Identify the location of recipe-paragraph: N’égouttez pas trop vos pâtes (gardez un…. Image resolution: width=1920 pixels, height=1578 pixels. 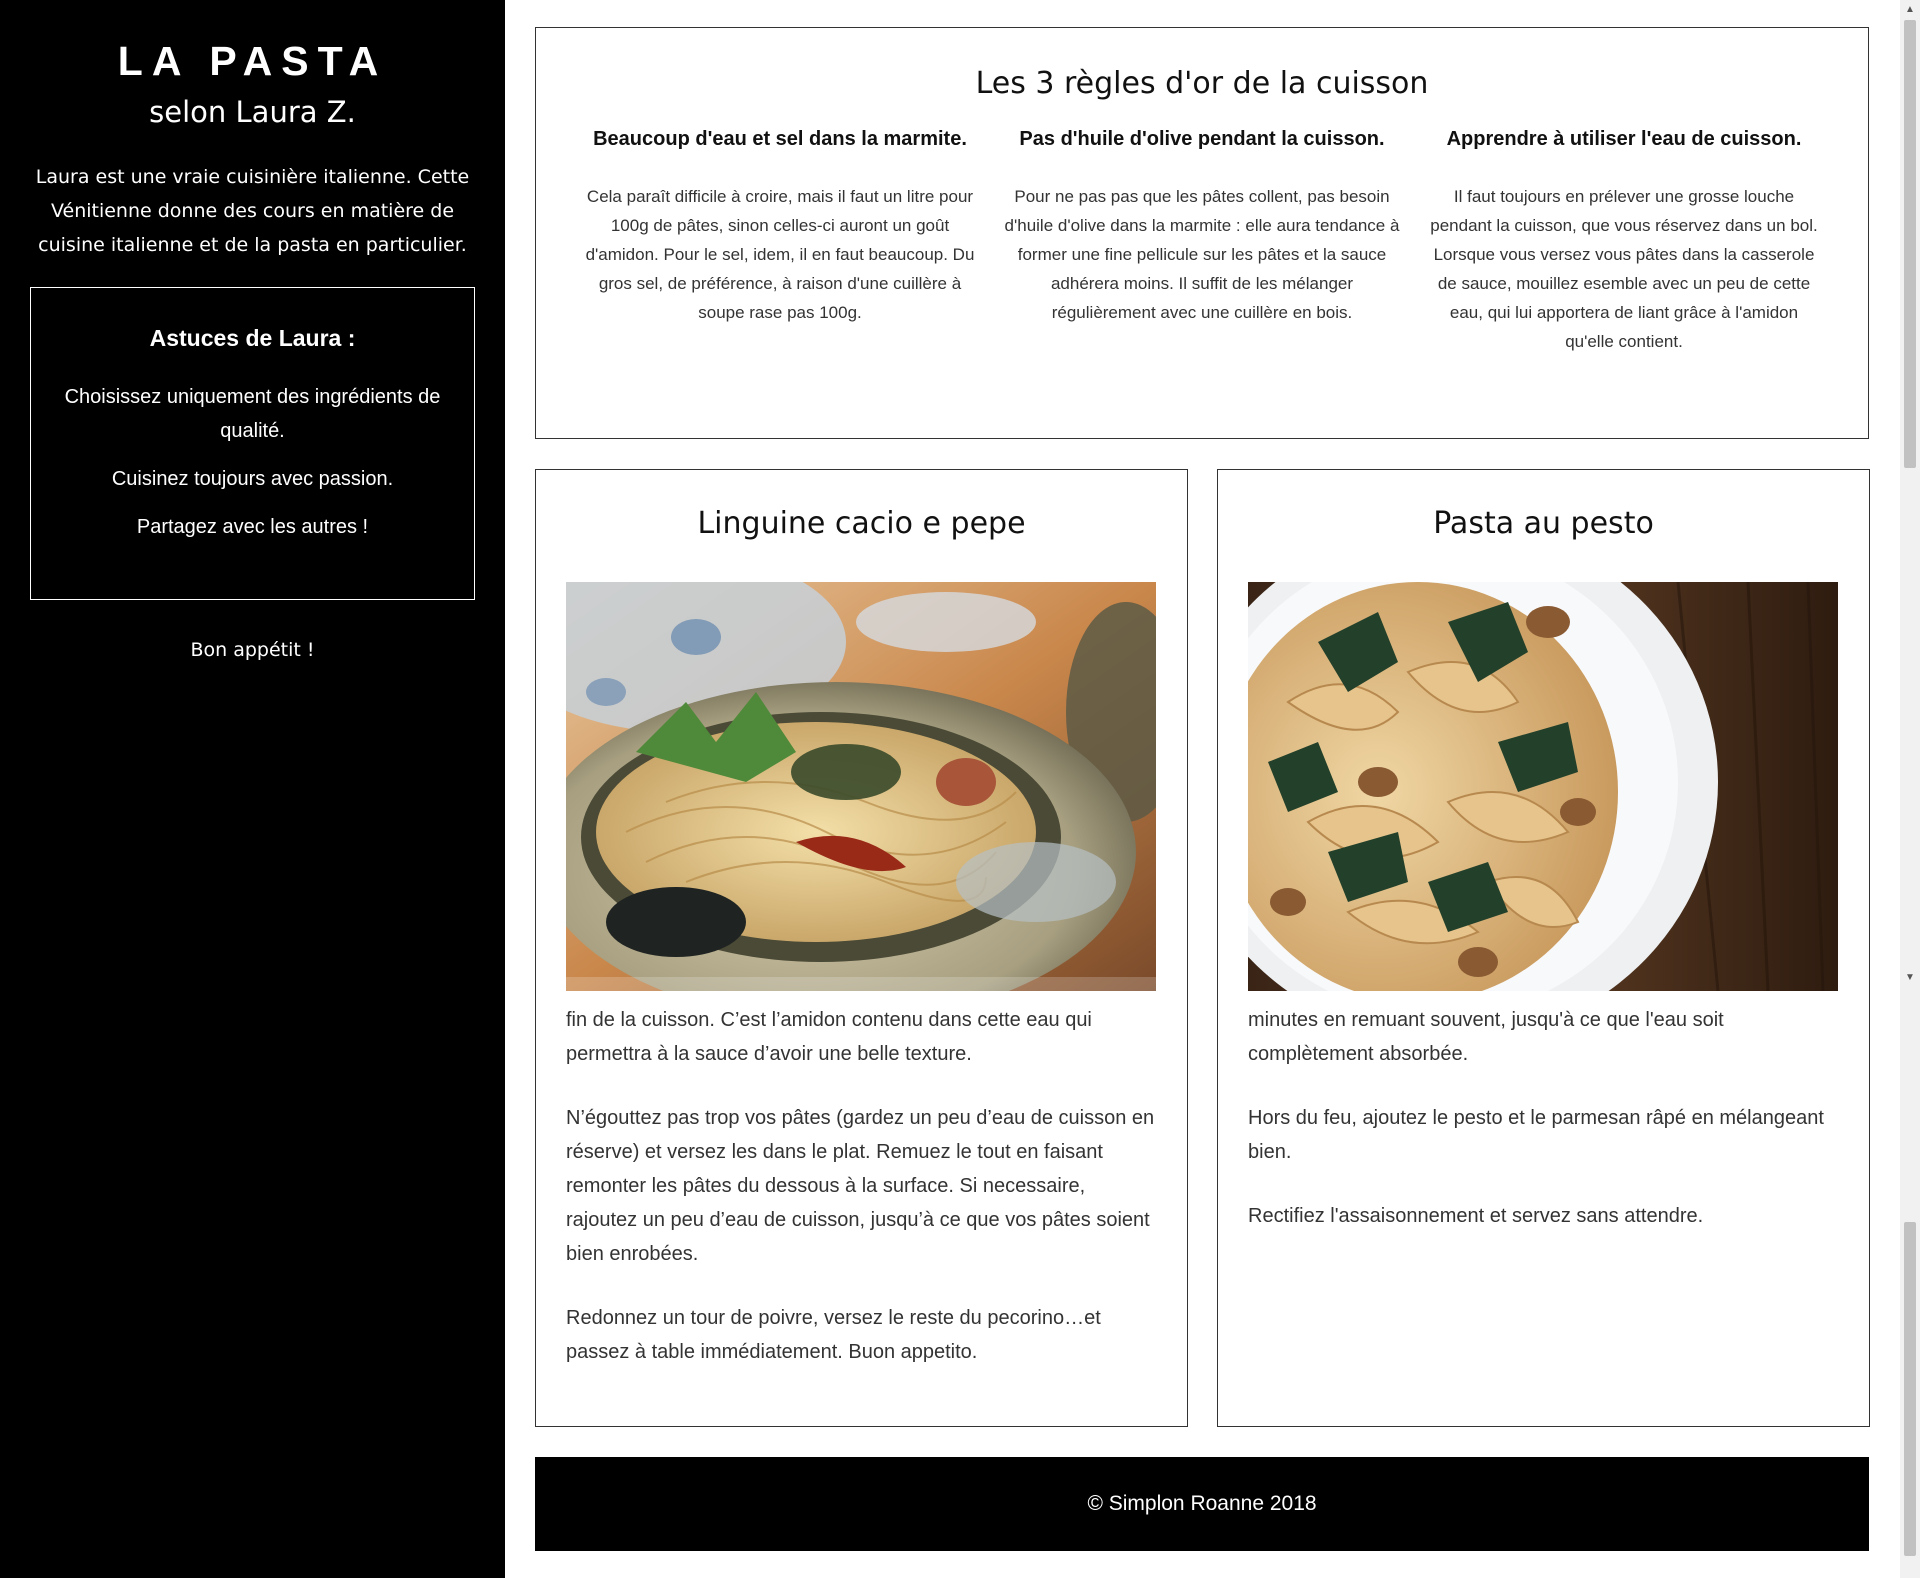
(860, 1186).